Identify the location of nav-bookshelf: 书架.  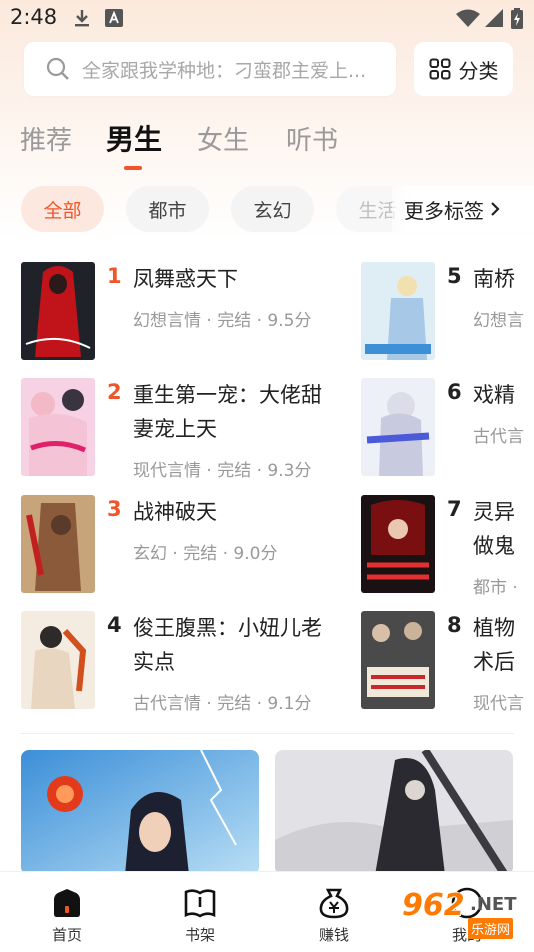
(200, 912).